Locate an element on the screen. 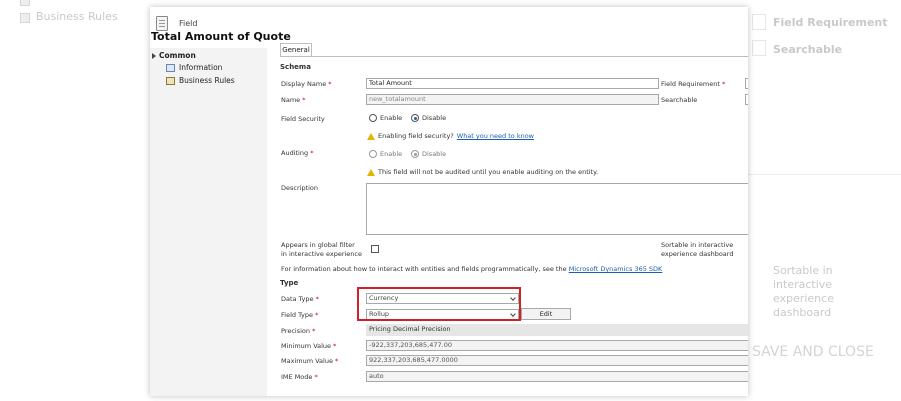  precision-label: Precision * is located at coordinates (298, 331).